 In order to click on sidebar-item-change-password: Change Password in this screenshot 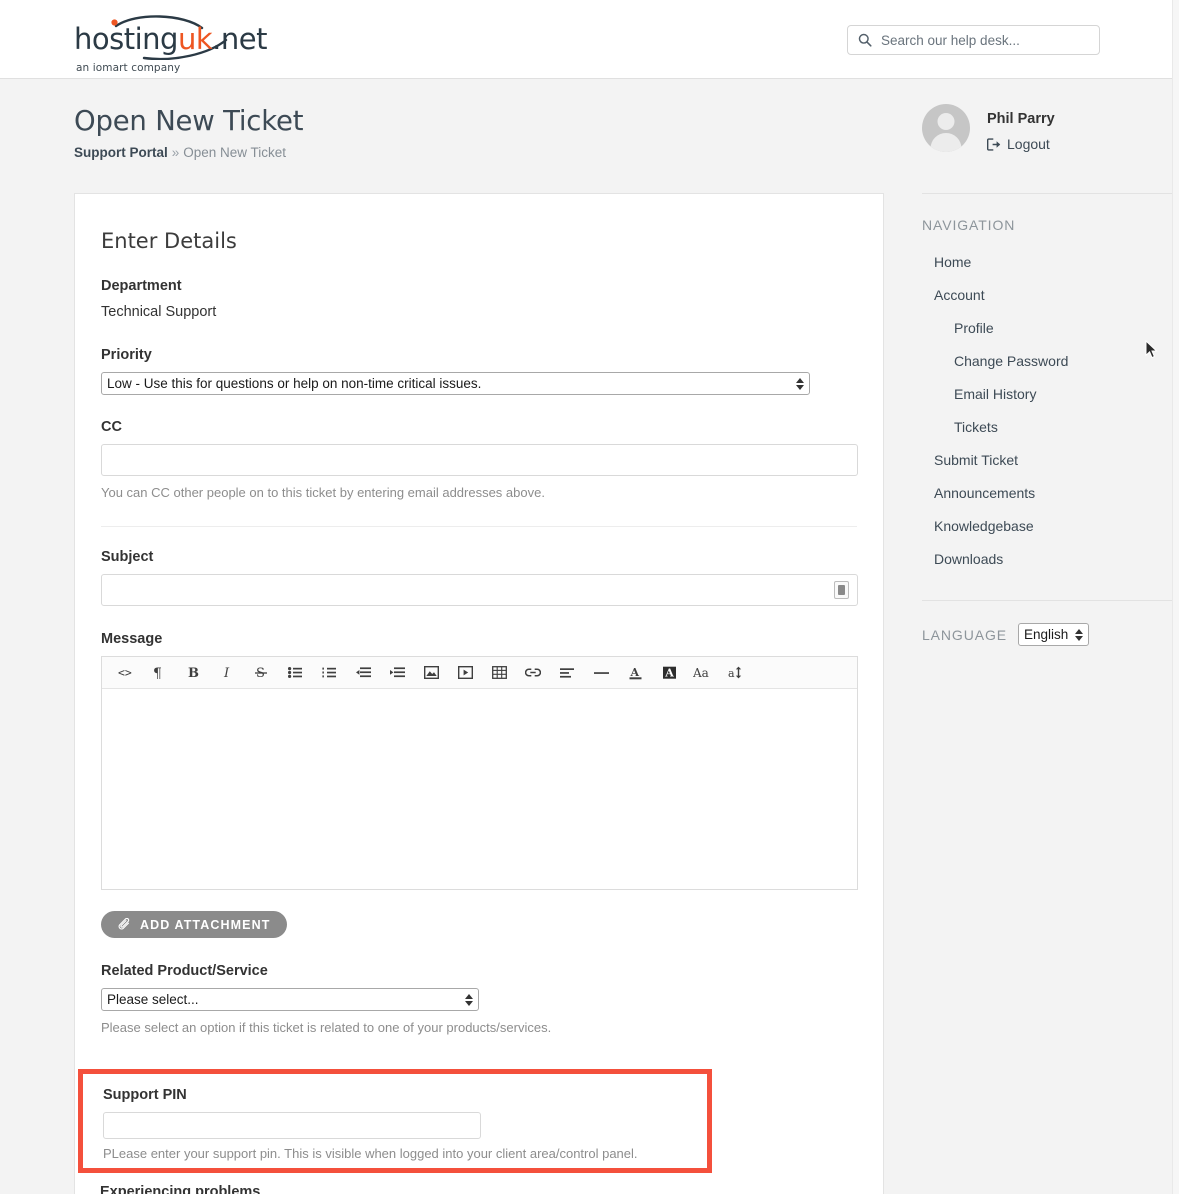, I will do `click(1048, 361)`.